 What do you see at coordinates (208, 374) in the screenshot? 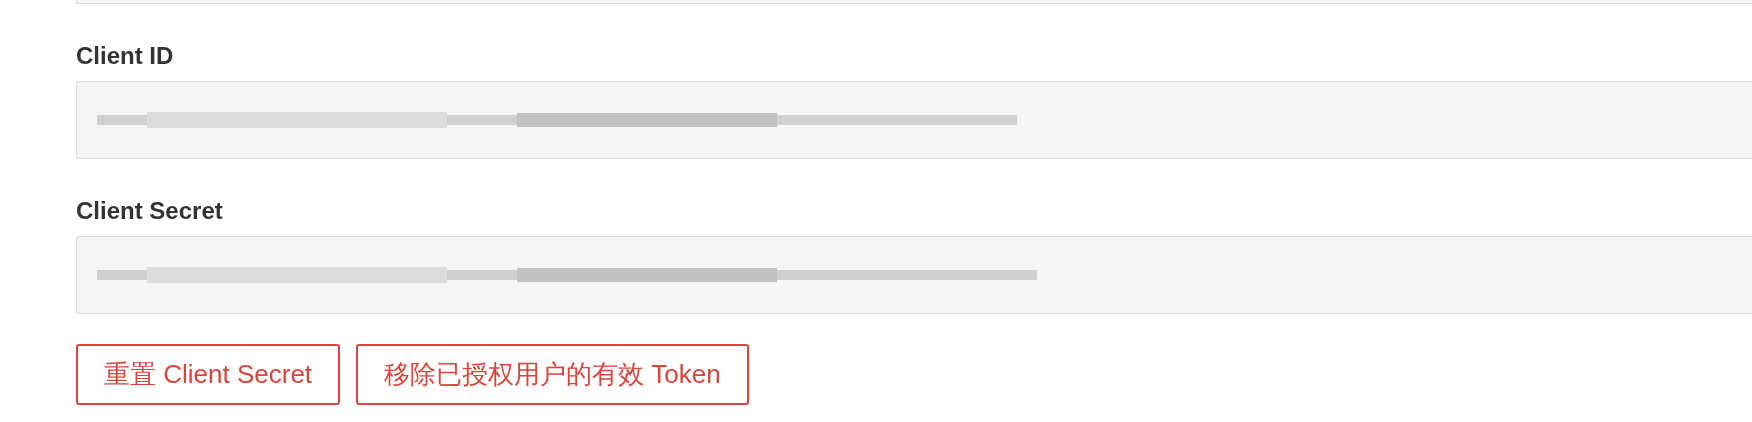
I see `action-button: 重置 Client Secret` at bounding box center [208, 374].